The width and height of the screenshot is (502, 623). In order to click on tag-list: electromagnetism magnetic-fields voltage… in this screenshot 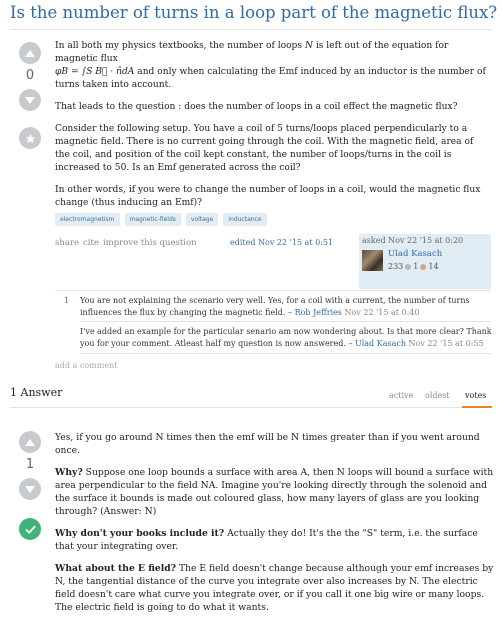, I will do `click(161, 219)`.